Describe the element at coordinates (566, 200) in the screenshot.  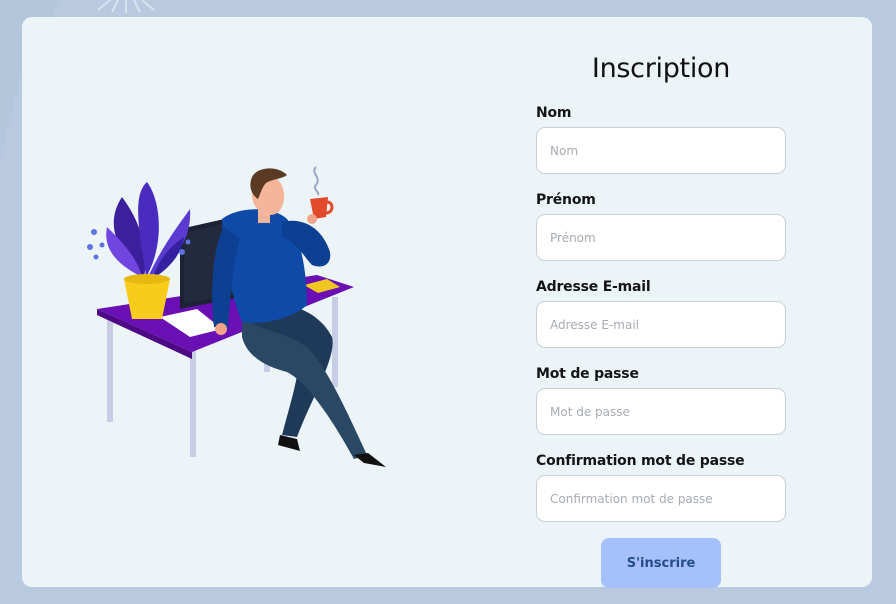
I see `prenom-label: Prénom` at that location.